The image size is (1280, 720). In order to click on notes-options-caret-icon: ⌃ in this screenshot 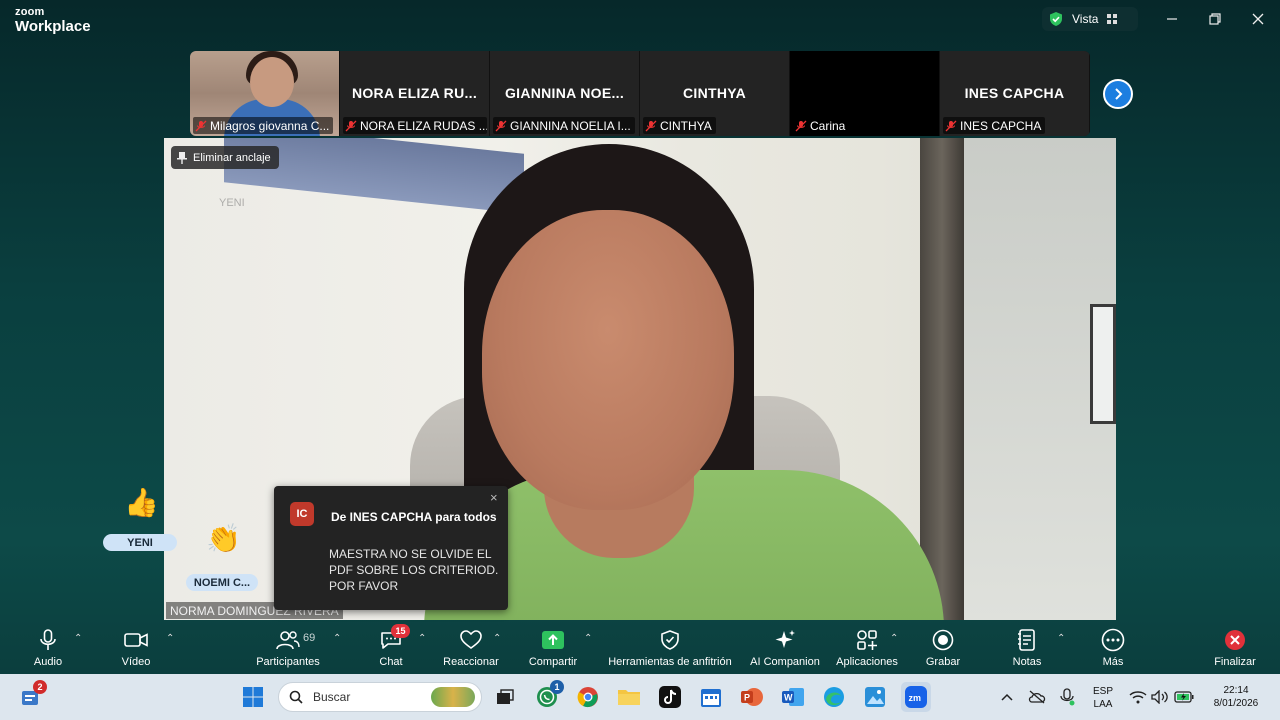, I will do `click(1061, 638)`.